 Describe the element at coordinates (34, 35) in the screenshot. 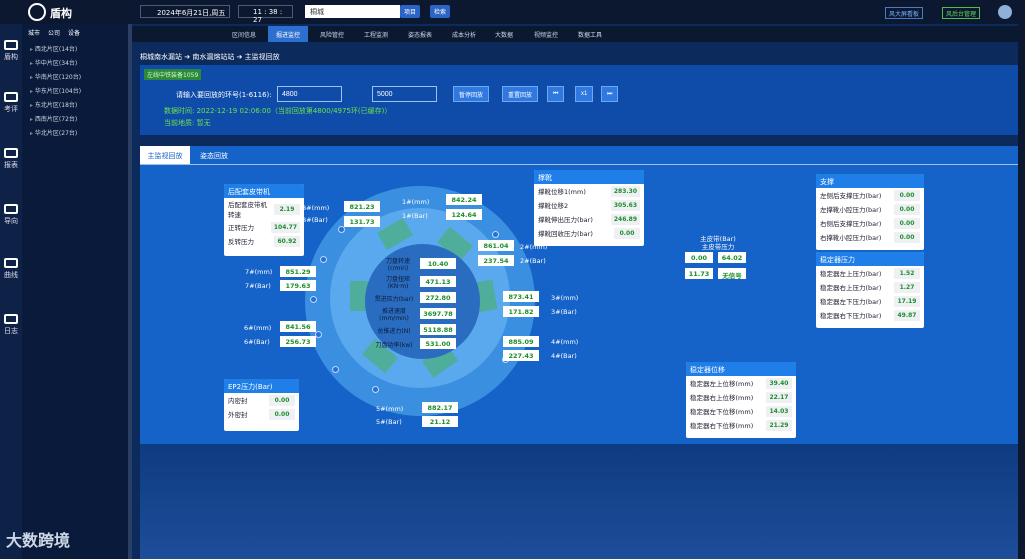

I see `tree-tab-city: 城市` at that location.